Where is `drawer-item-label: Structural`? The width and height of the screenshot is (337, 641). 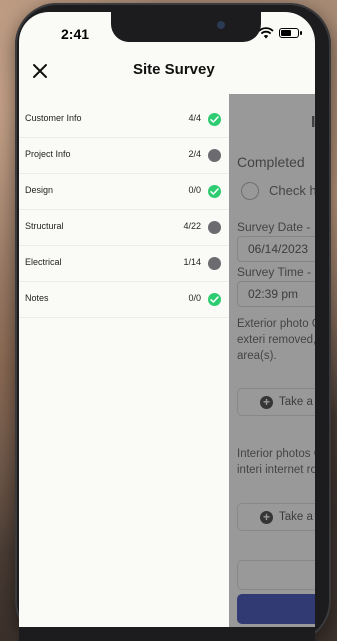 drawer-item-label: Structural is located at coordinates (44, 226).